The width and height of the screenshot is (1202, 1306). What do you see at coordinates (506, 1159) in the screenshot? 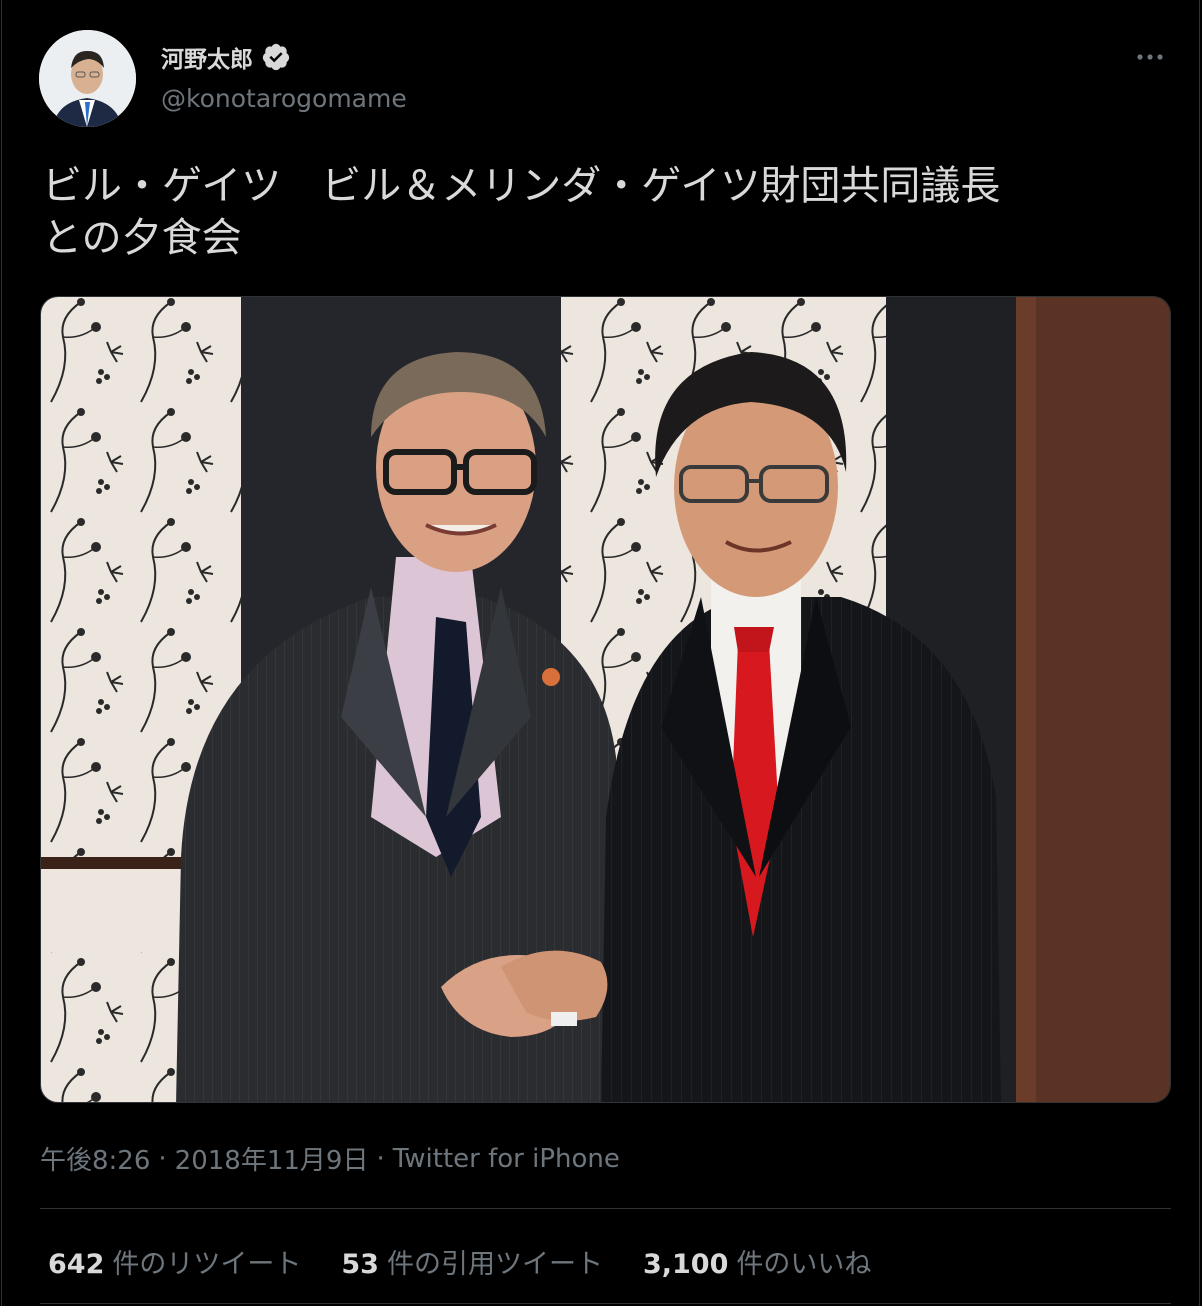
I see `tweet-source: Twitter for iPhone` at bounding box center [506, 1159].